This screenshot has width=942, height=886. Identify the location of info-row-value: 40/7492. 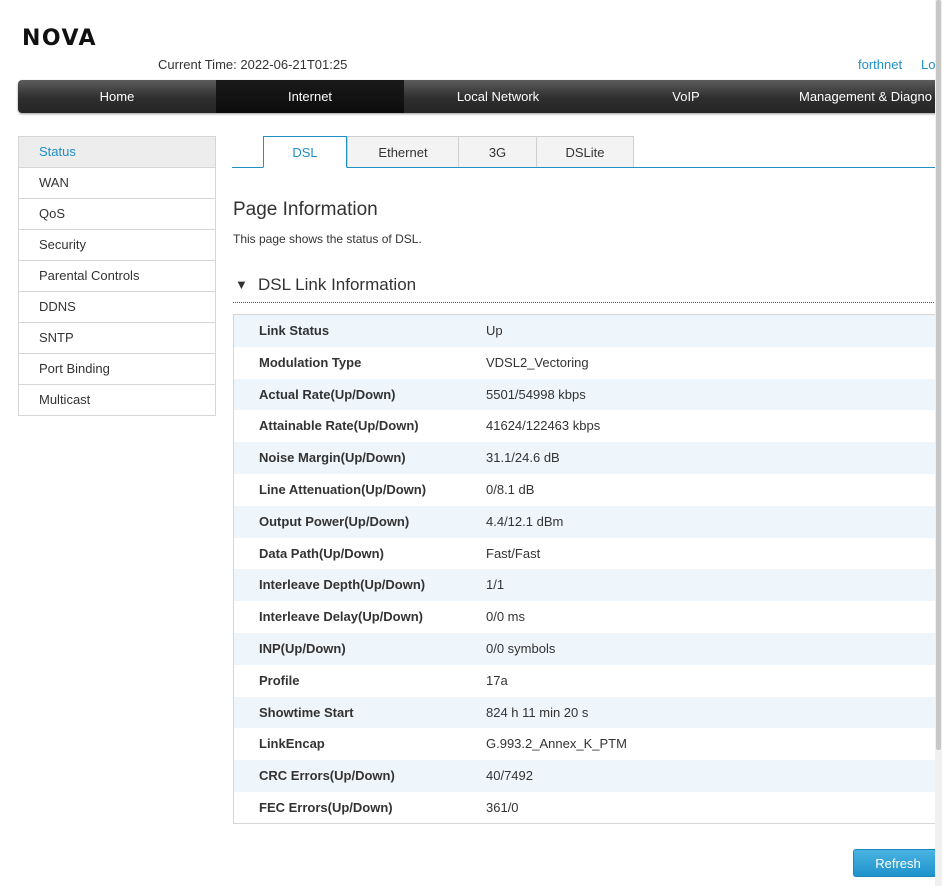
(509, 776).